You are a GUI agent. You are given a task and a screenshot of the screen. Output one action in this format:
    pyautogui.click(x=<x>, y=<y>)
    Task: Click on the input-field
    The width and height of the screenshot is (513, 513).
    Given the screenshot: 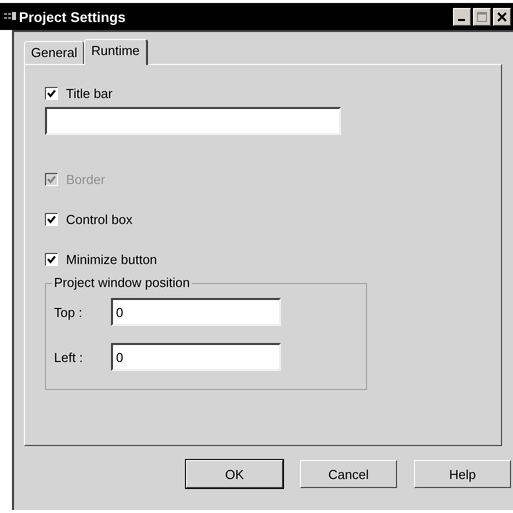 What is the action you would take?
    pyautogui.click(x=193, y=121)
    